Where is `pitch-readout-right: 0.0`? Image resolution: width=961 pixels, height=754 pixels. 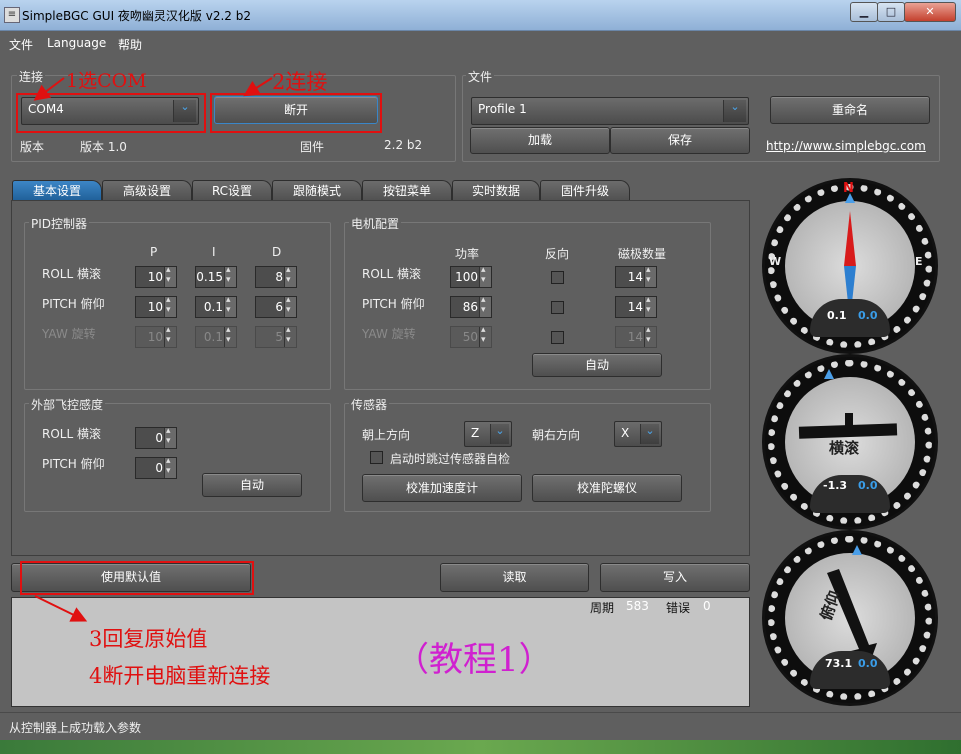 pitch-readout-right: 0.0 is located at coordinates (868, 663).